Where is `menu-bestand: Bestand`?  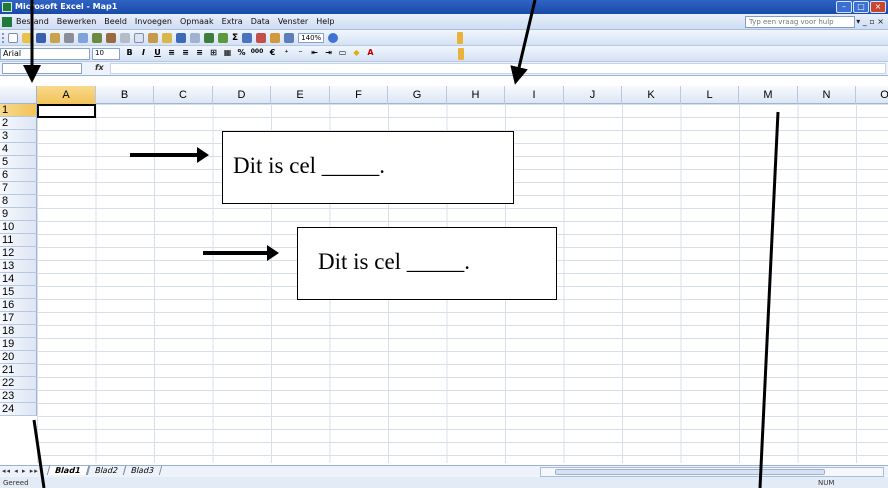 menu-bestand: Bestand is located at coordinates (32, 21).